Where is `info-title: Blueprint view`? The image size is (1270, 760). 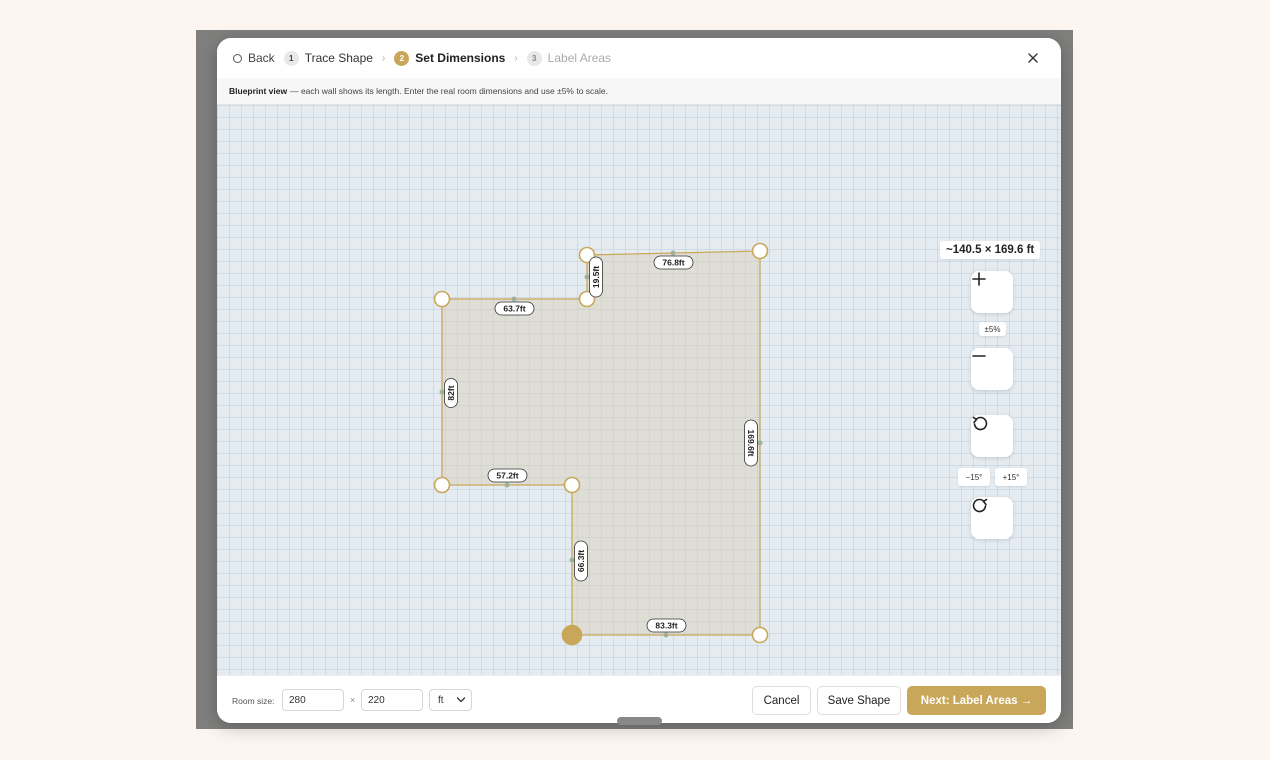 info-title: Blueprint view is located at coordinates (258, 91).